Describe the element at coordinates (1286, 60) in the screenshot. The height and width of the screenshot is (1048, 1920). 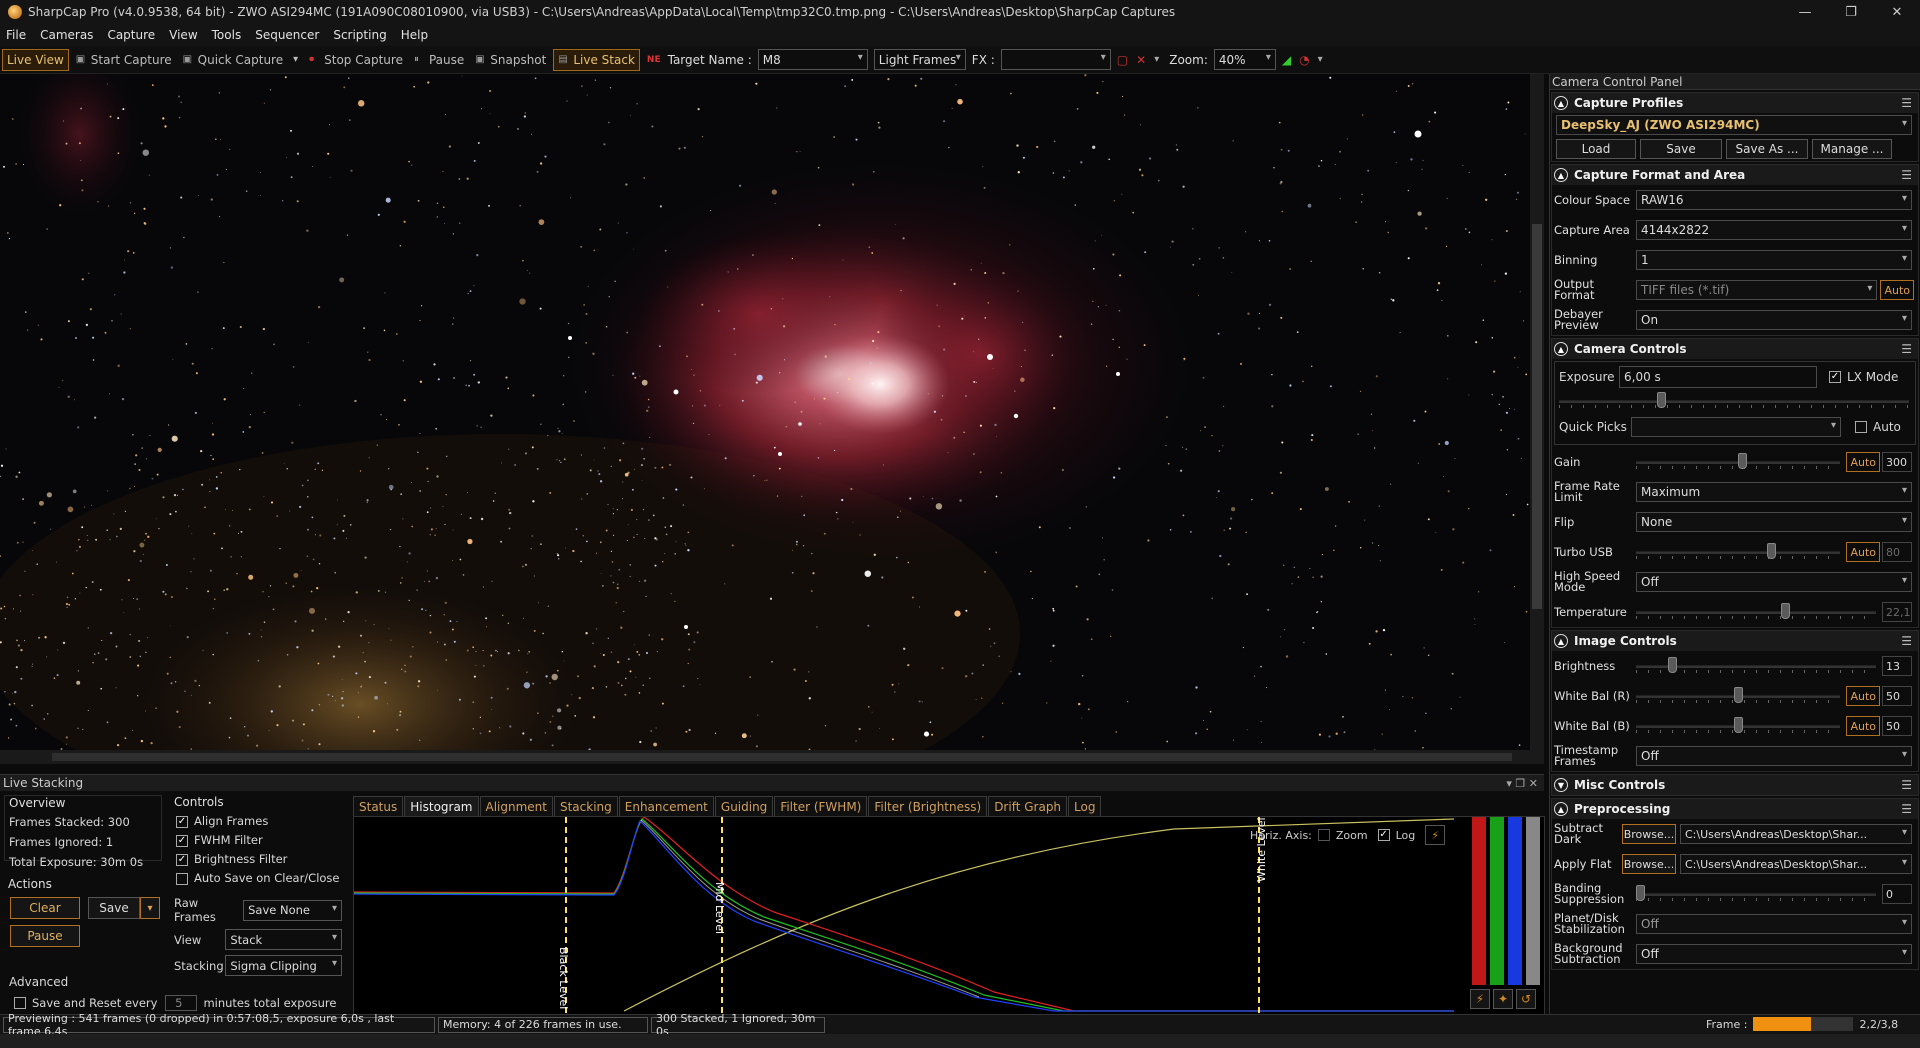
I see `histogram-icon: ◢` at that location.